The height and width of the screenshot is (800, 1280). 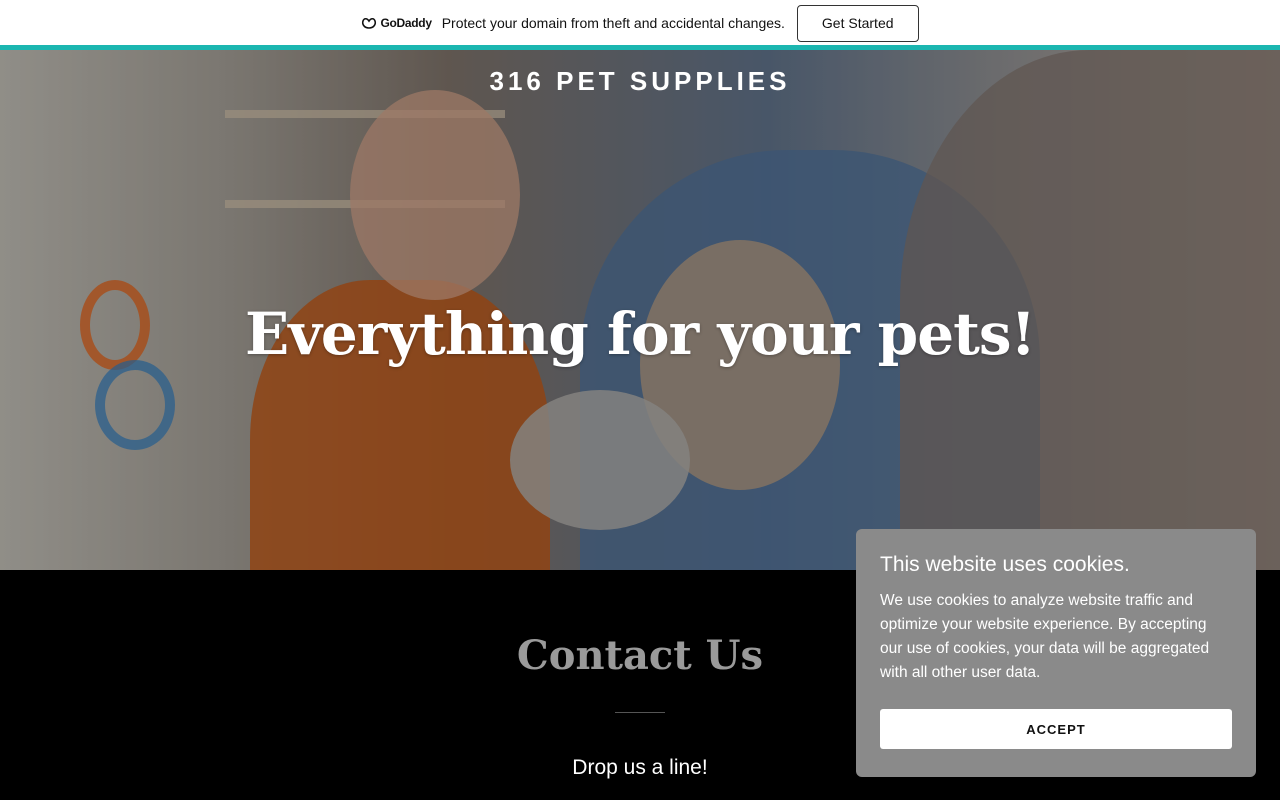 I want to click on hero-heading: Everything for your pets!, so click(x=640, y=334).